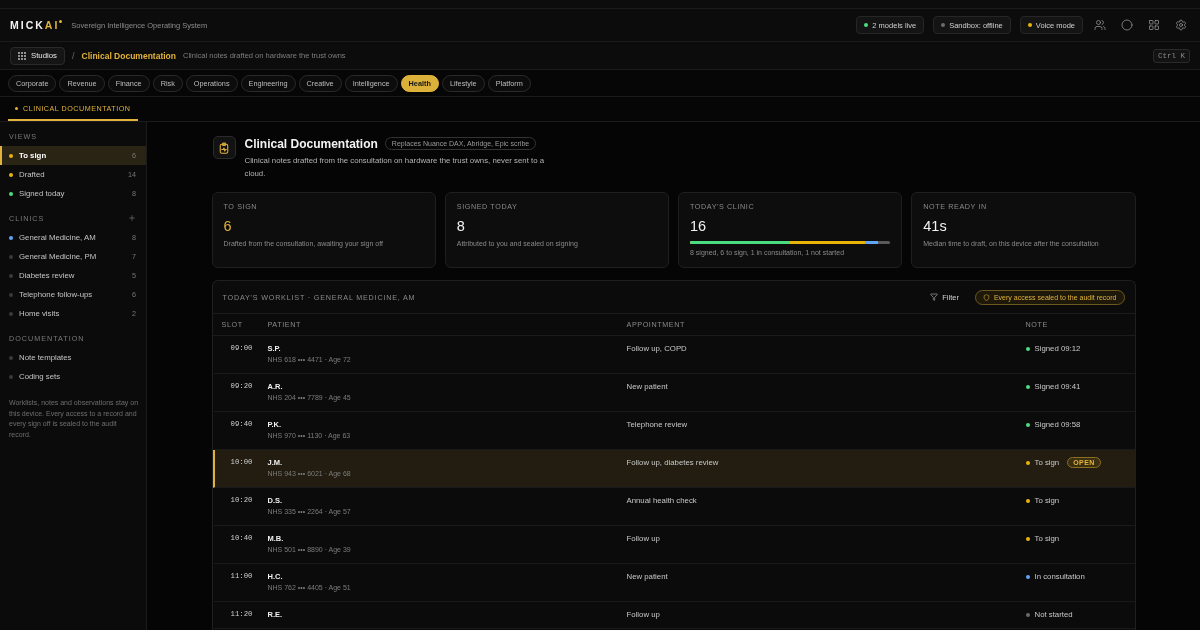 This screenshot has height=630, width=1200. I want to click on grid-dots-icon, so click(22, 55).